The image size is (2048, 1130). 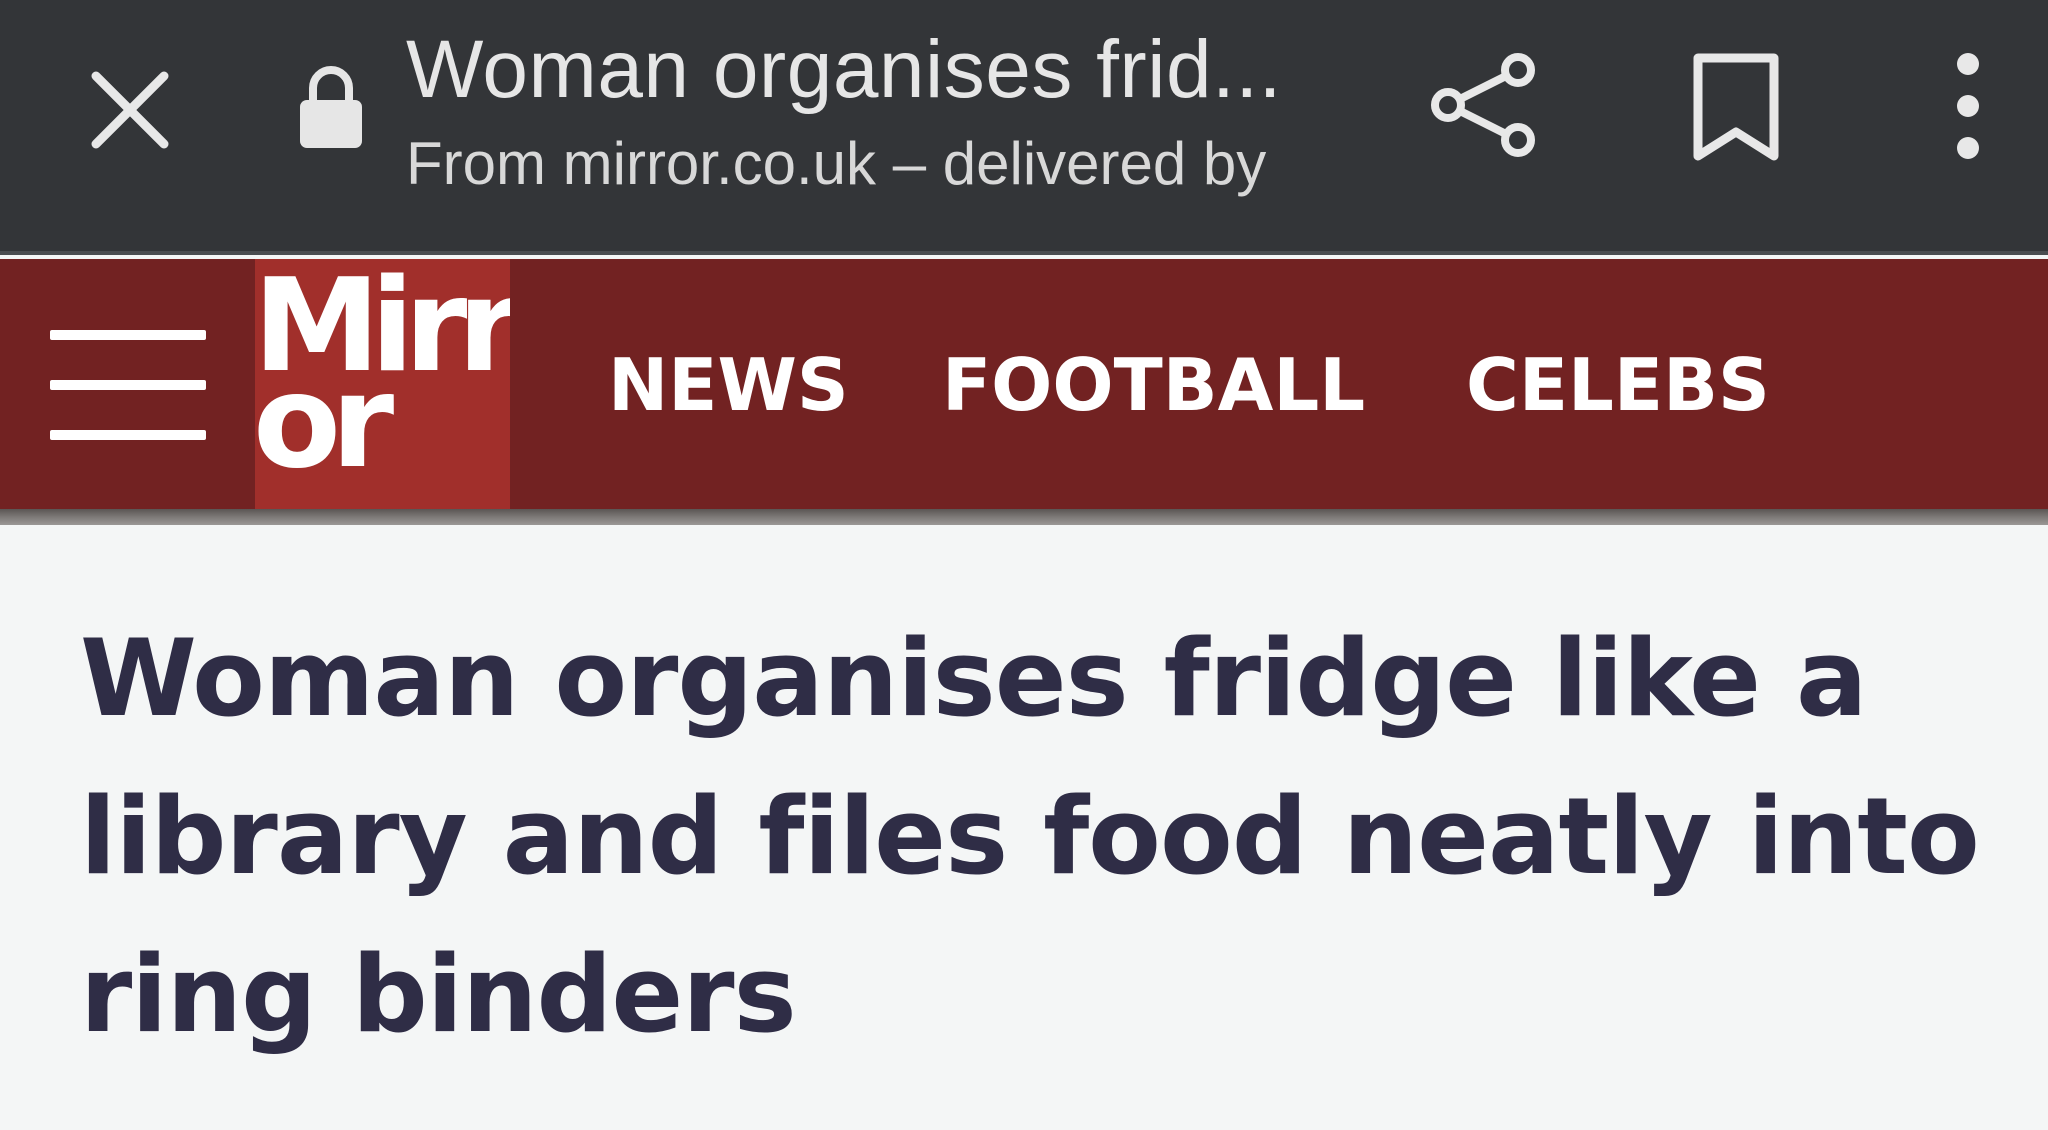 I want to click on mirror-logo: Mirr or, so click(x=382, y=384).